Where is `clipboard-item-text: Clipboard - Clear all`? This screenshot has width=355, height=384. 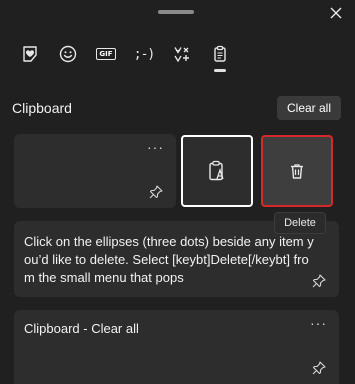
clipboard-item-text: Clipboard - Clear all is located at coordinates (81, 328).